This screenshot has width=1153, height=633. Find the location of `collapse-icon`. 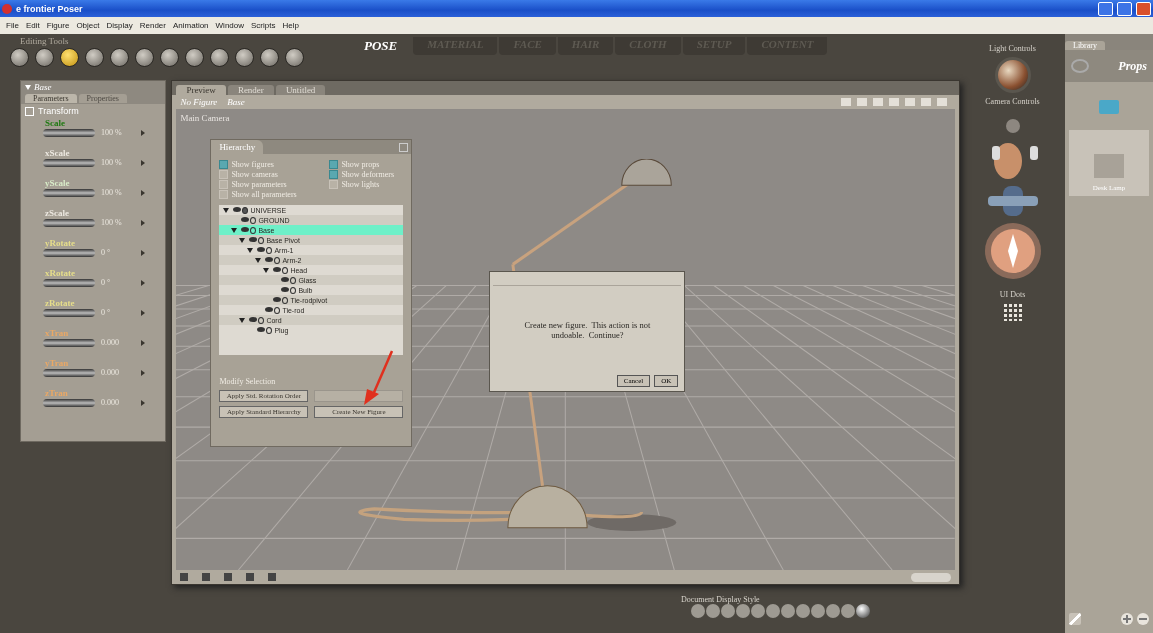

collapse-icon is located at coordinates (29, 111).